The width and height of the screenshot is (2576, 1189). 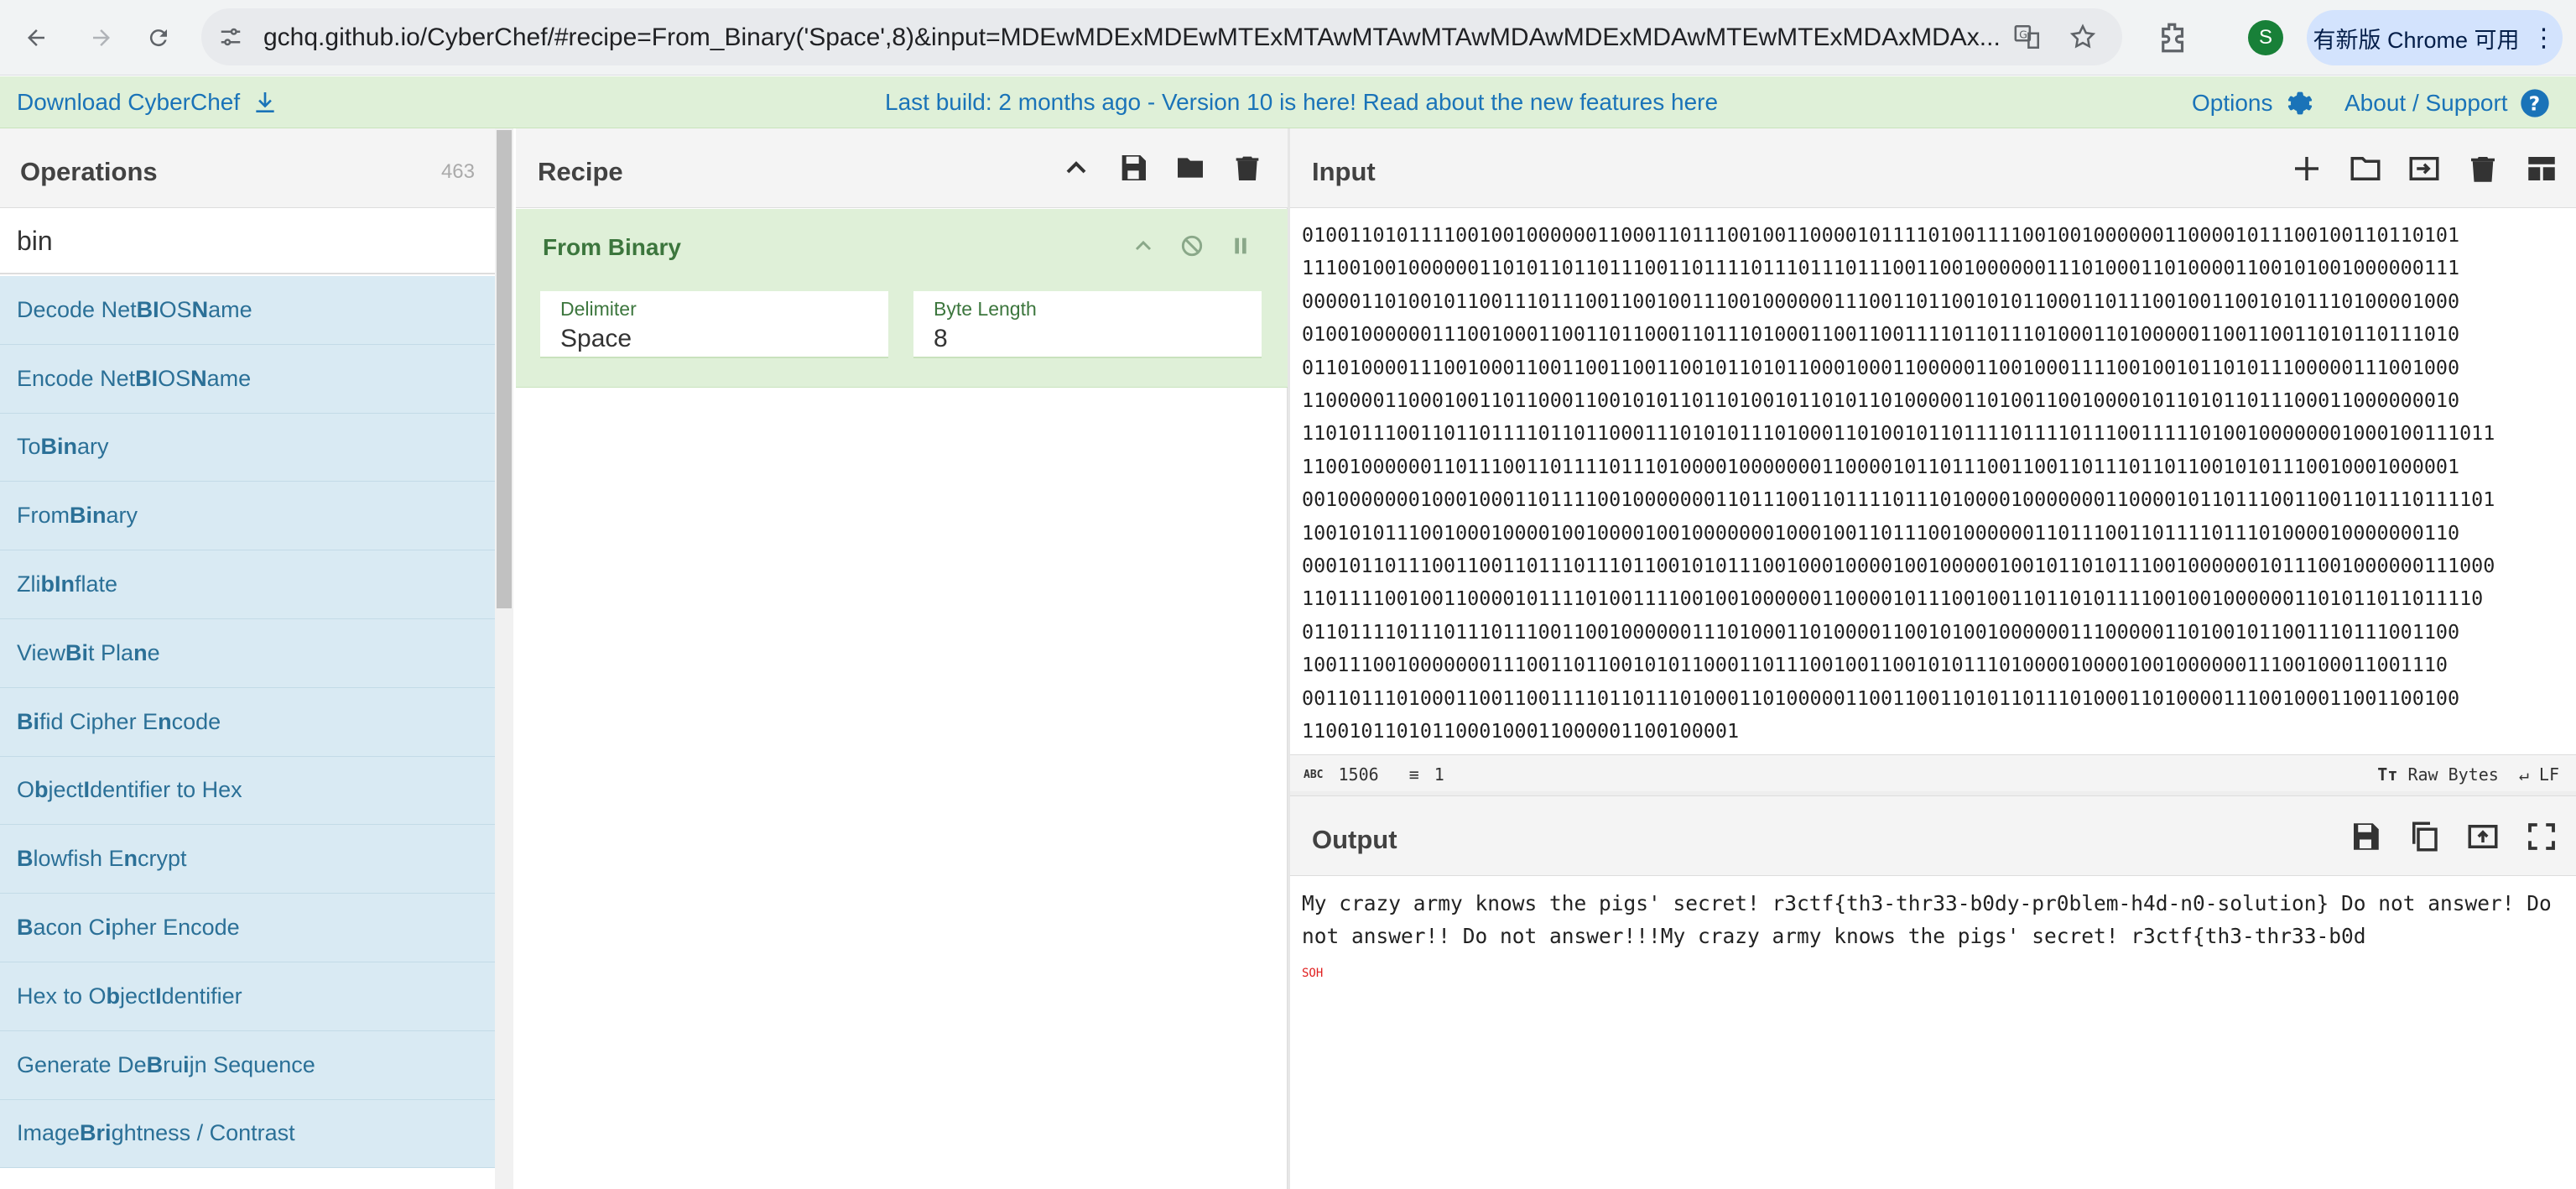 What do you see at coordinates (2541, 836) in the screenshot?
I see `maximize-icon` at bounding box center [2541, 836].